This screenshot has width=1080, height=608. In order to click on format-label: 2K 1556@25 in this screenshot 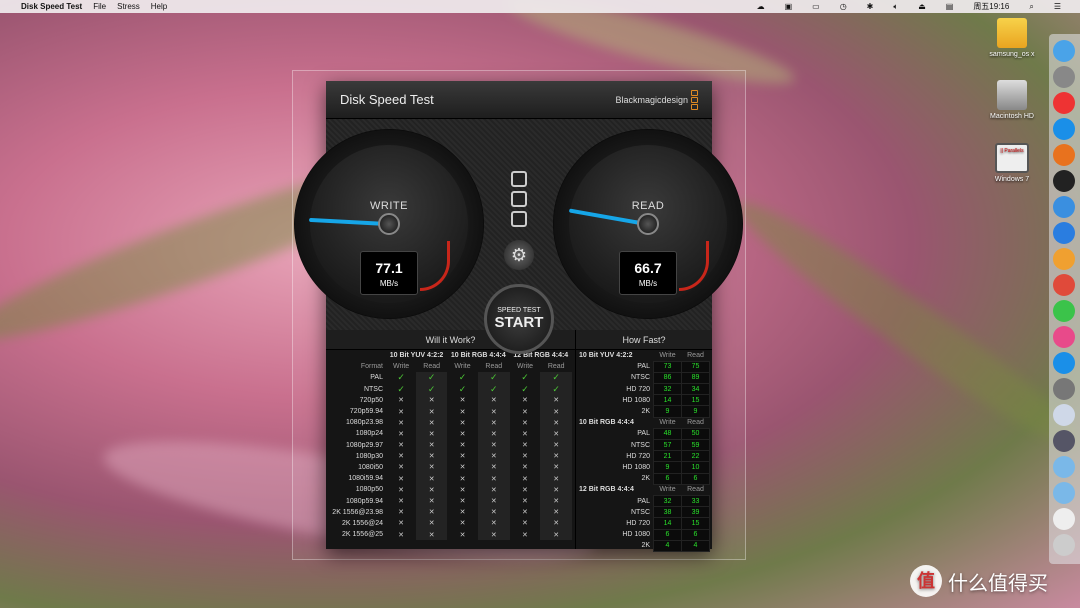, I will do `click(362, 535)`.